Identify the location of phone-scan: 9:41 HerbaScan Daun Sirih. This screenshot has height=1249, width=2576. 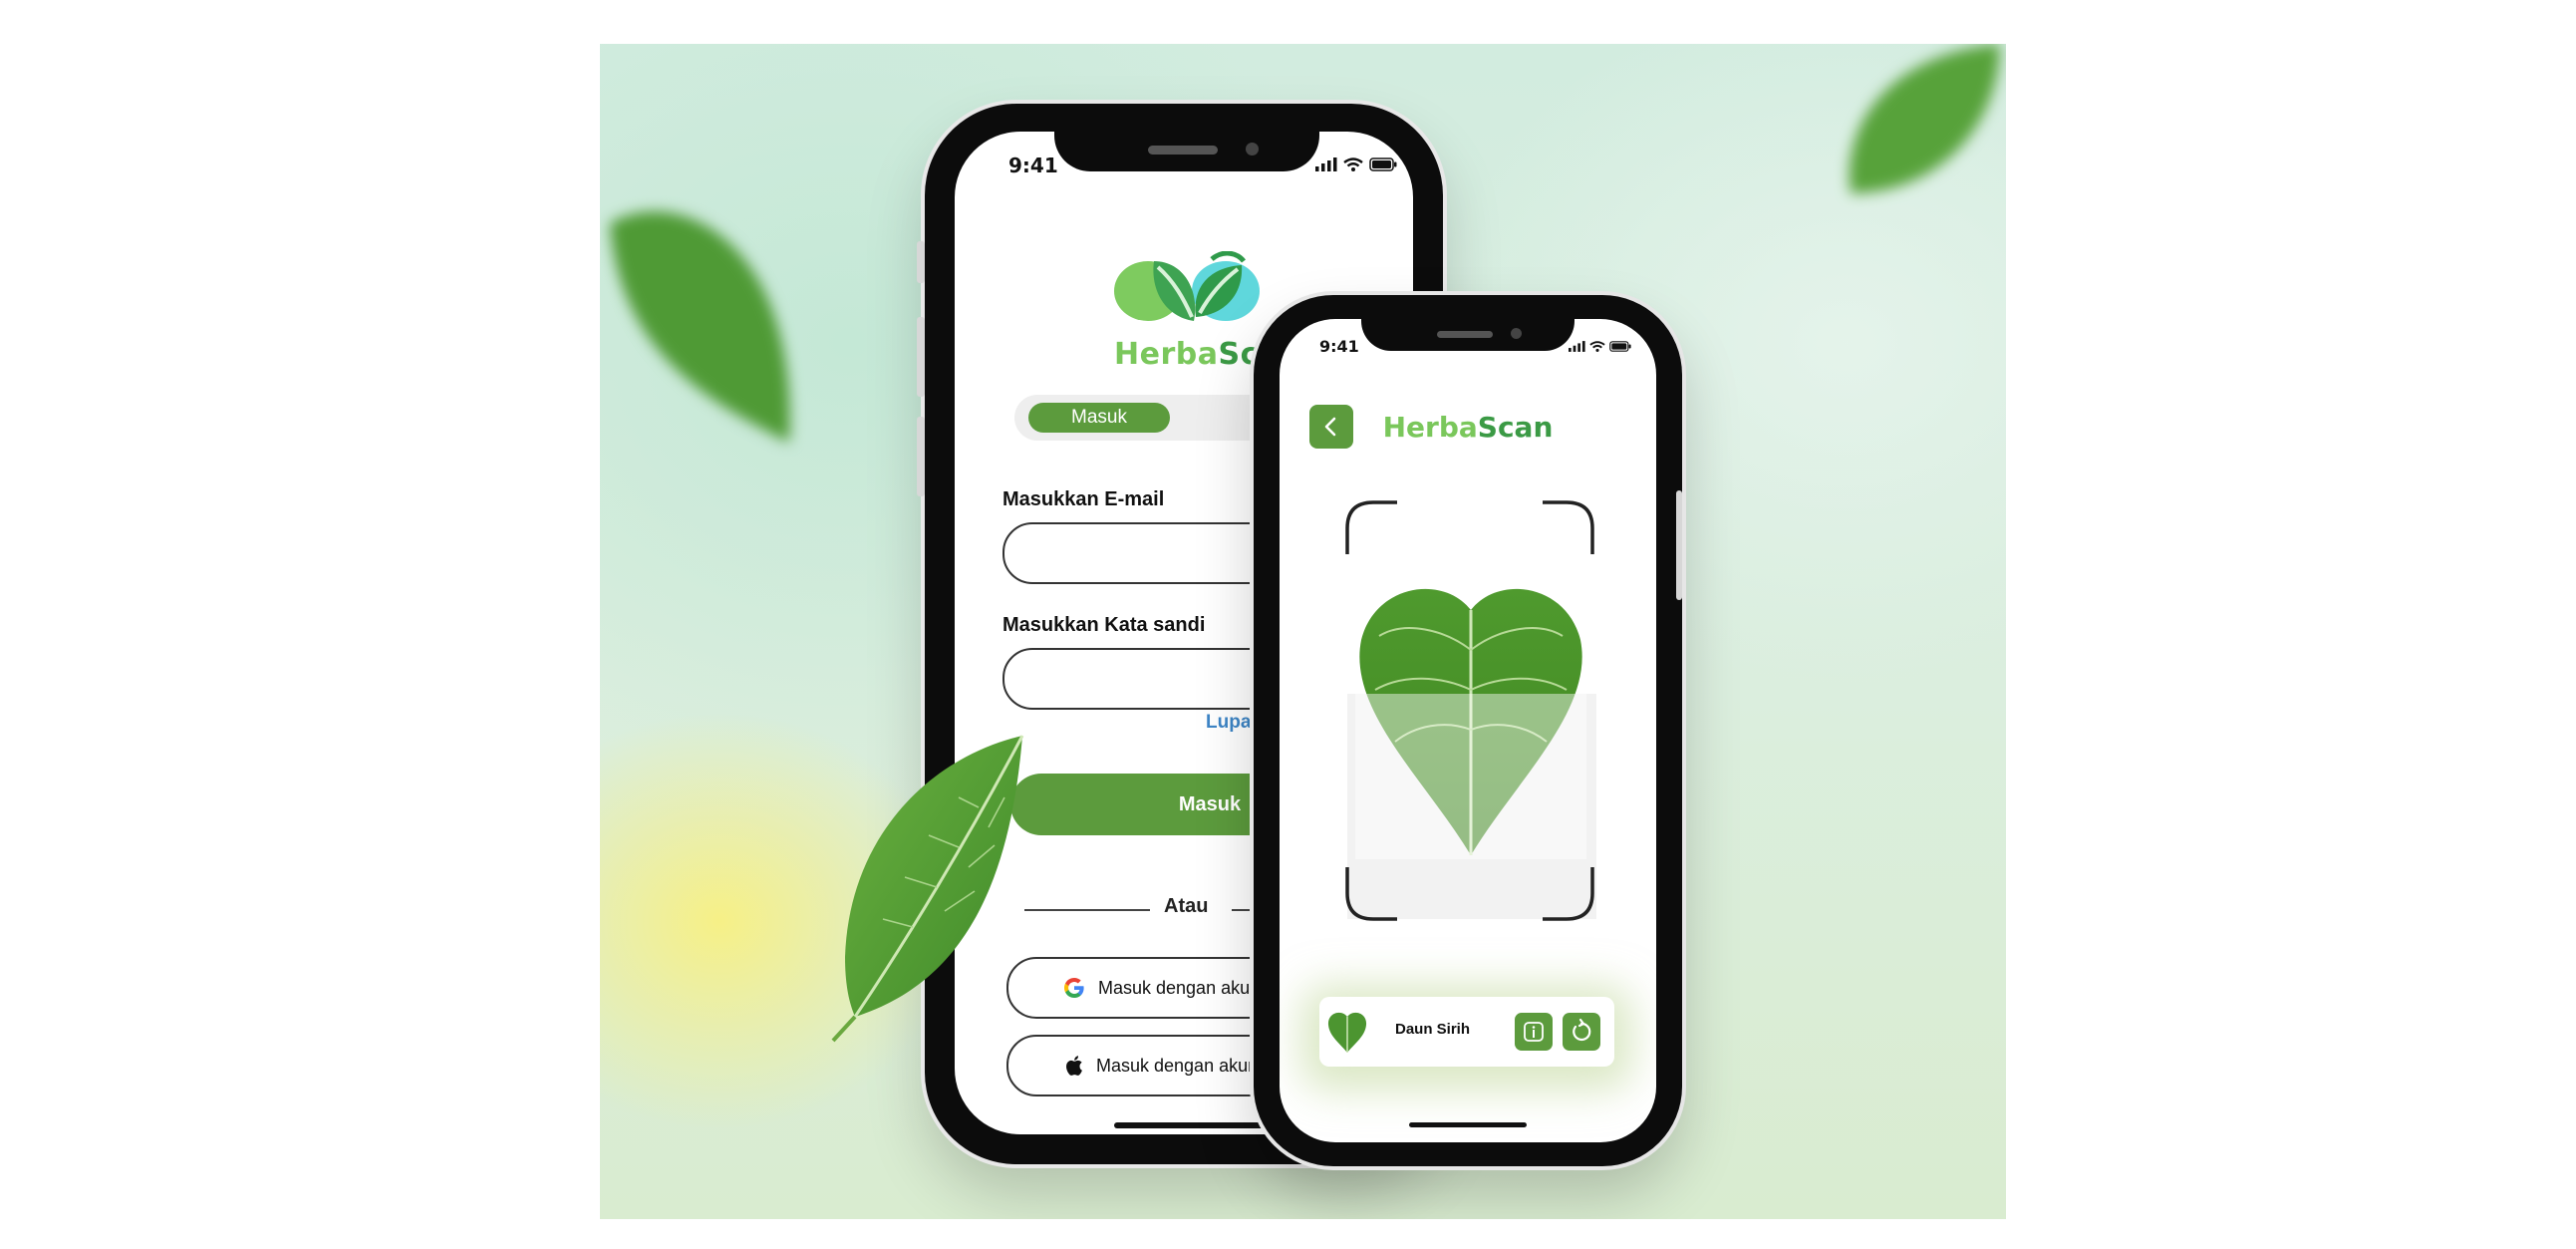
(1468, 730).